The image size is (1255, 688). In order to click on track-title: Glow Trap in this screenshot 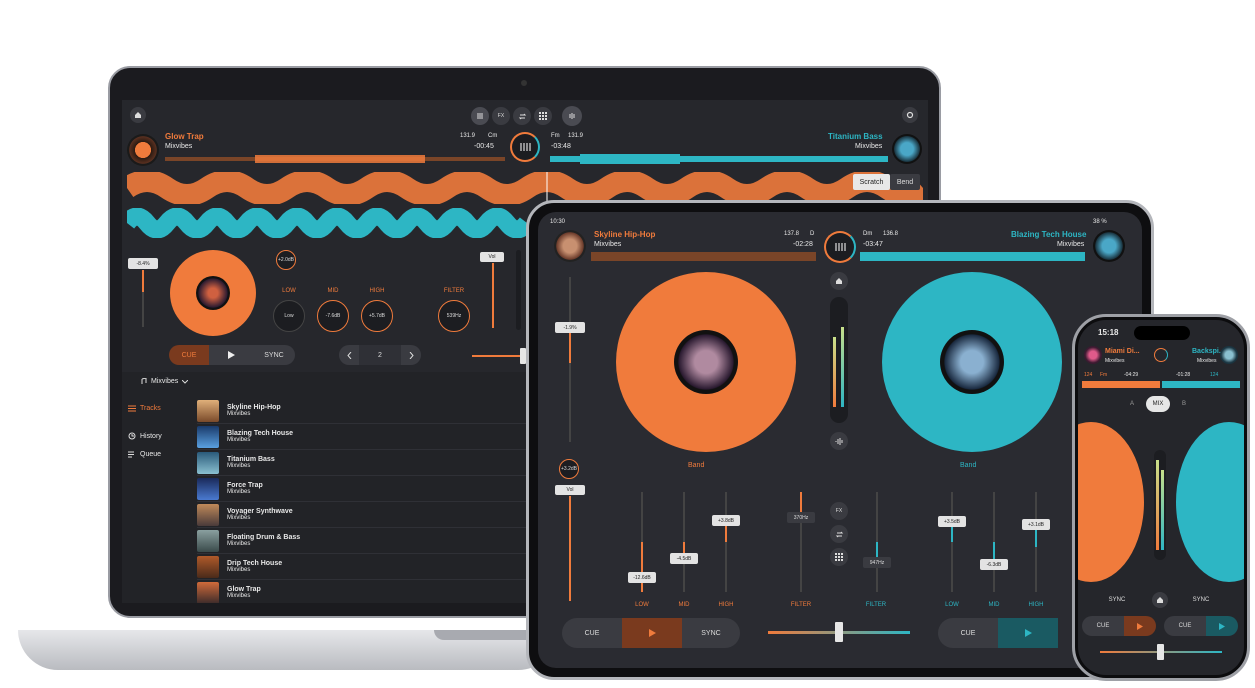, I will do `click(244, 589)`.